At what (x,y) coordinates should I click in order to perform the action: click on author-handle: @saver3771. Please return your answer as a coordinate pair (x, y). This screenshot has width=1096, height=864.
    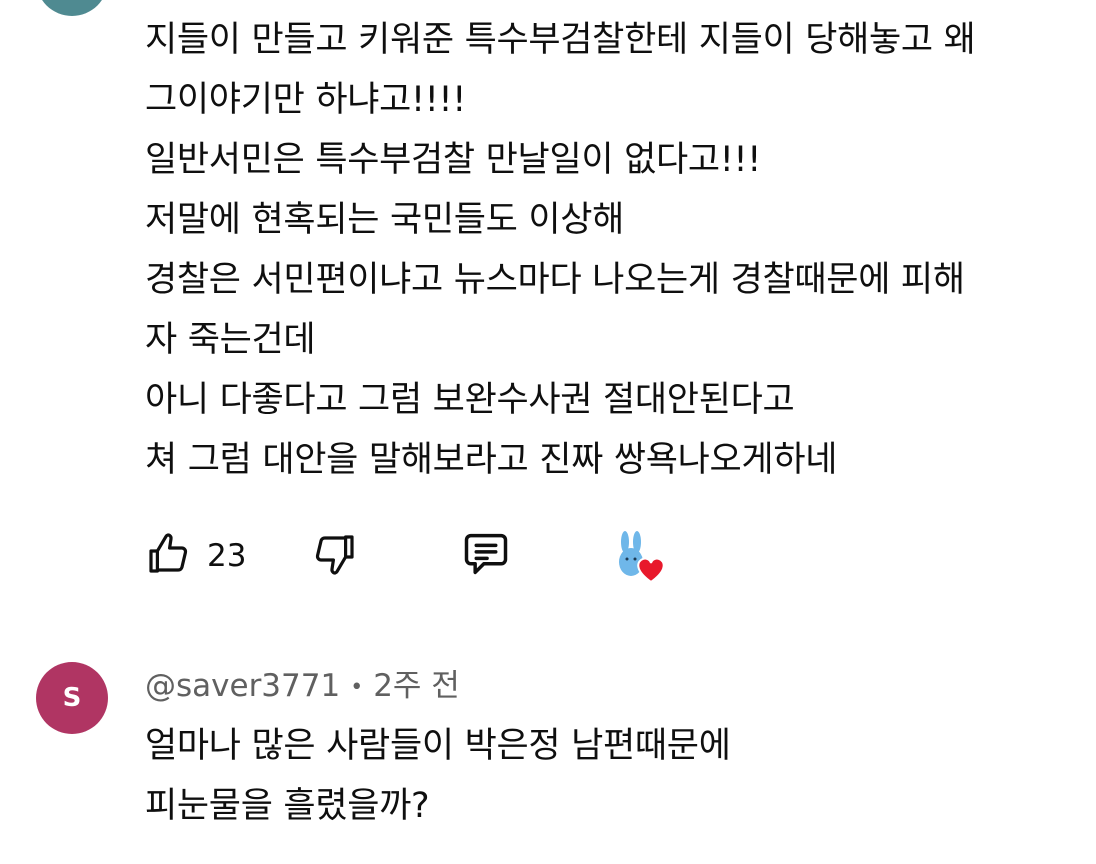
    Looking at the image, I should click on (242, 686).